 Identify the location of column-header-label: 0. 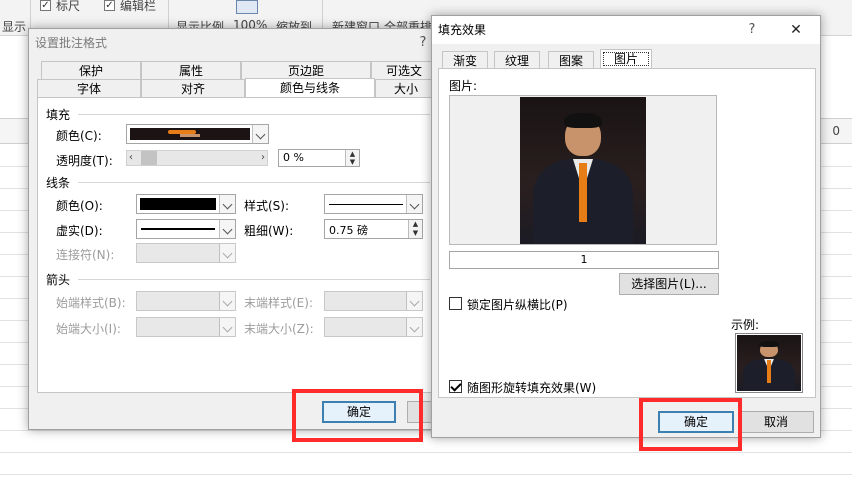
(836, 131).